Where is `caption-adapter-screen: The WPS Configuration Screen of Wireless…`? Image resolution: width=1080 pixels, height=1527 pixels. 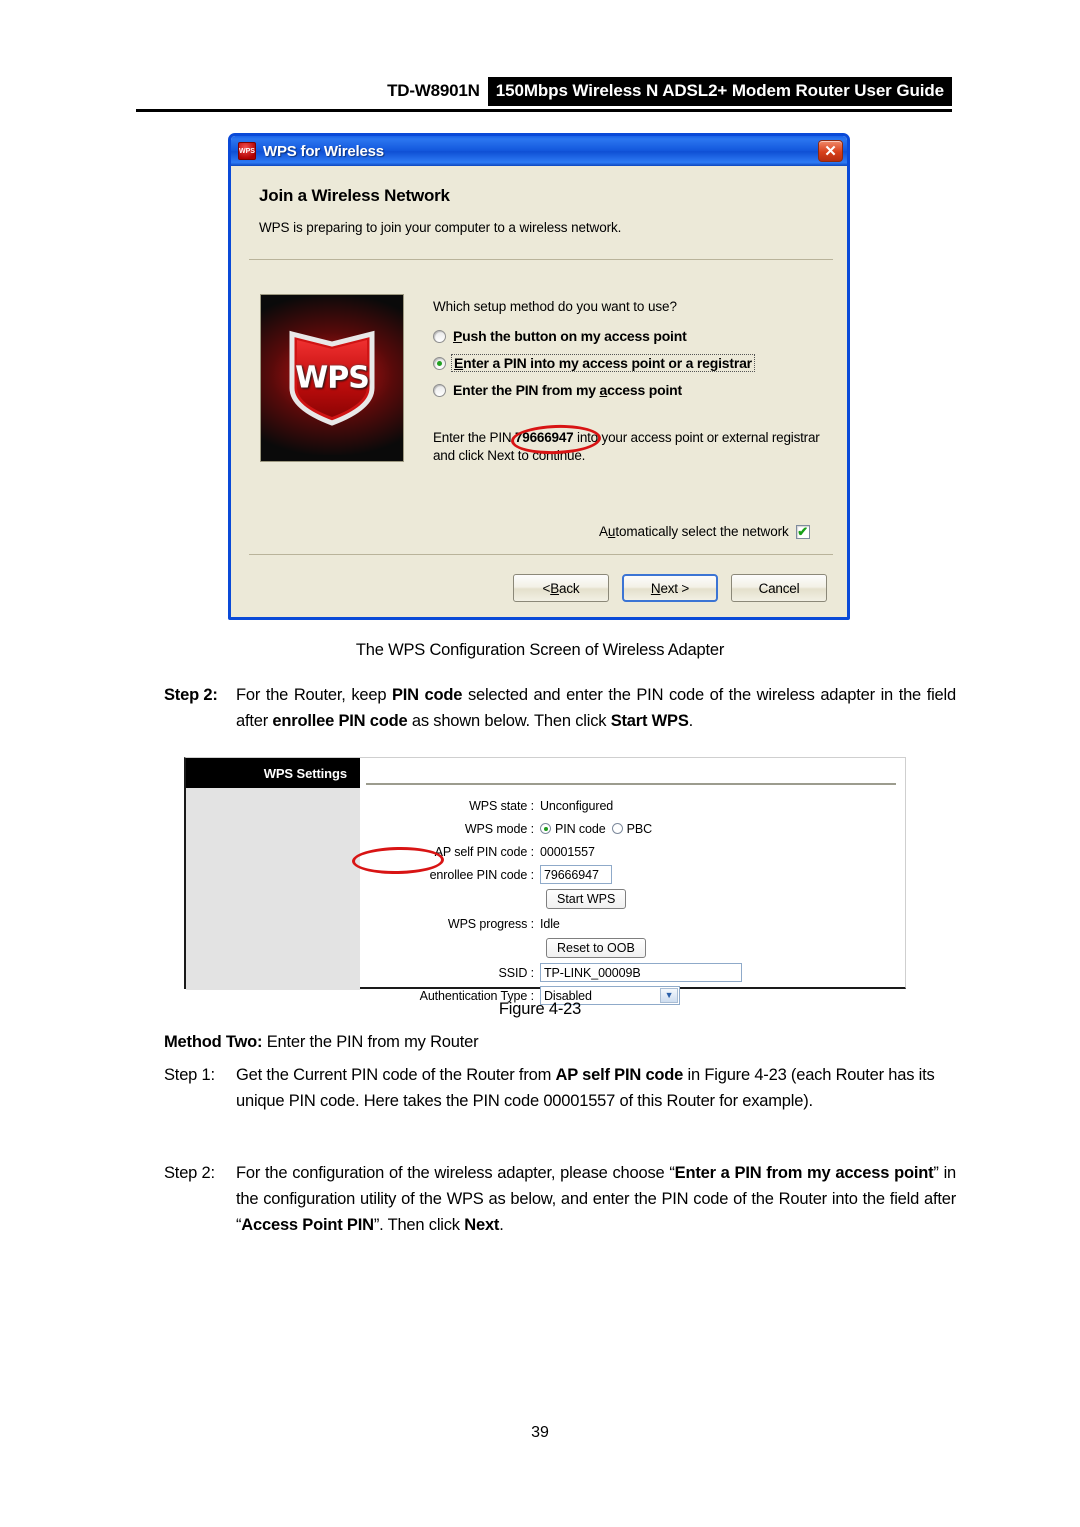 caption-adapter-screen: The WPS Configuration Screen of Wireless… is located at coordinates (540, 650).